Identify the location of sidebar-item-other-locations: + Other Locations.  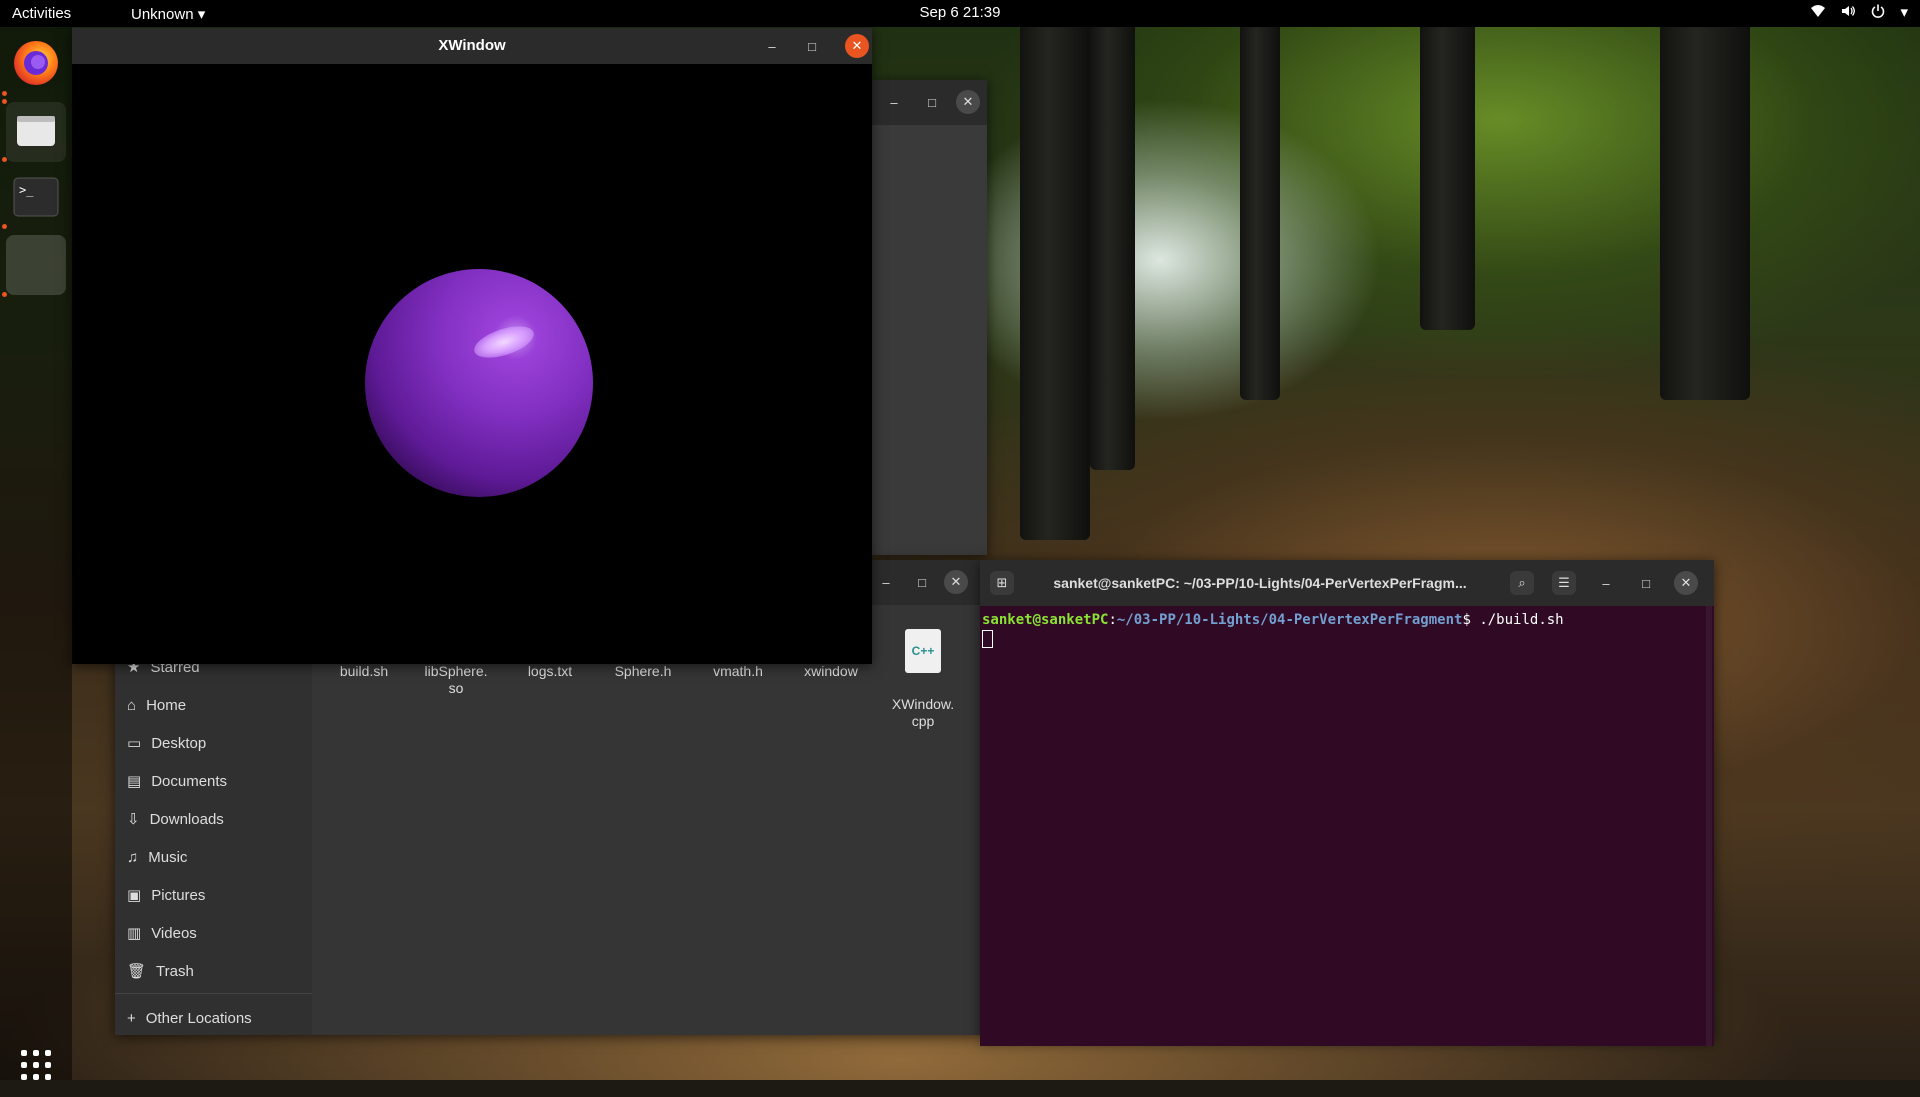
(189, 1018).